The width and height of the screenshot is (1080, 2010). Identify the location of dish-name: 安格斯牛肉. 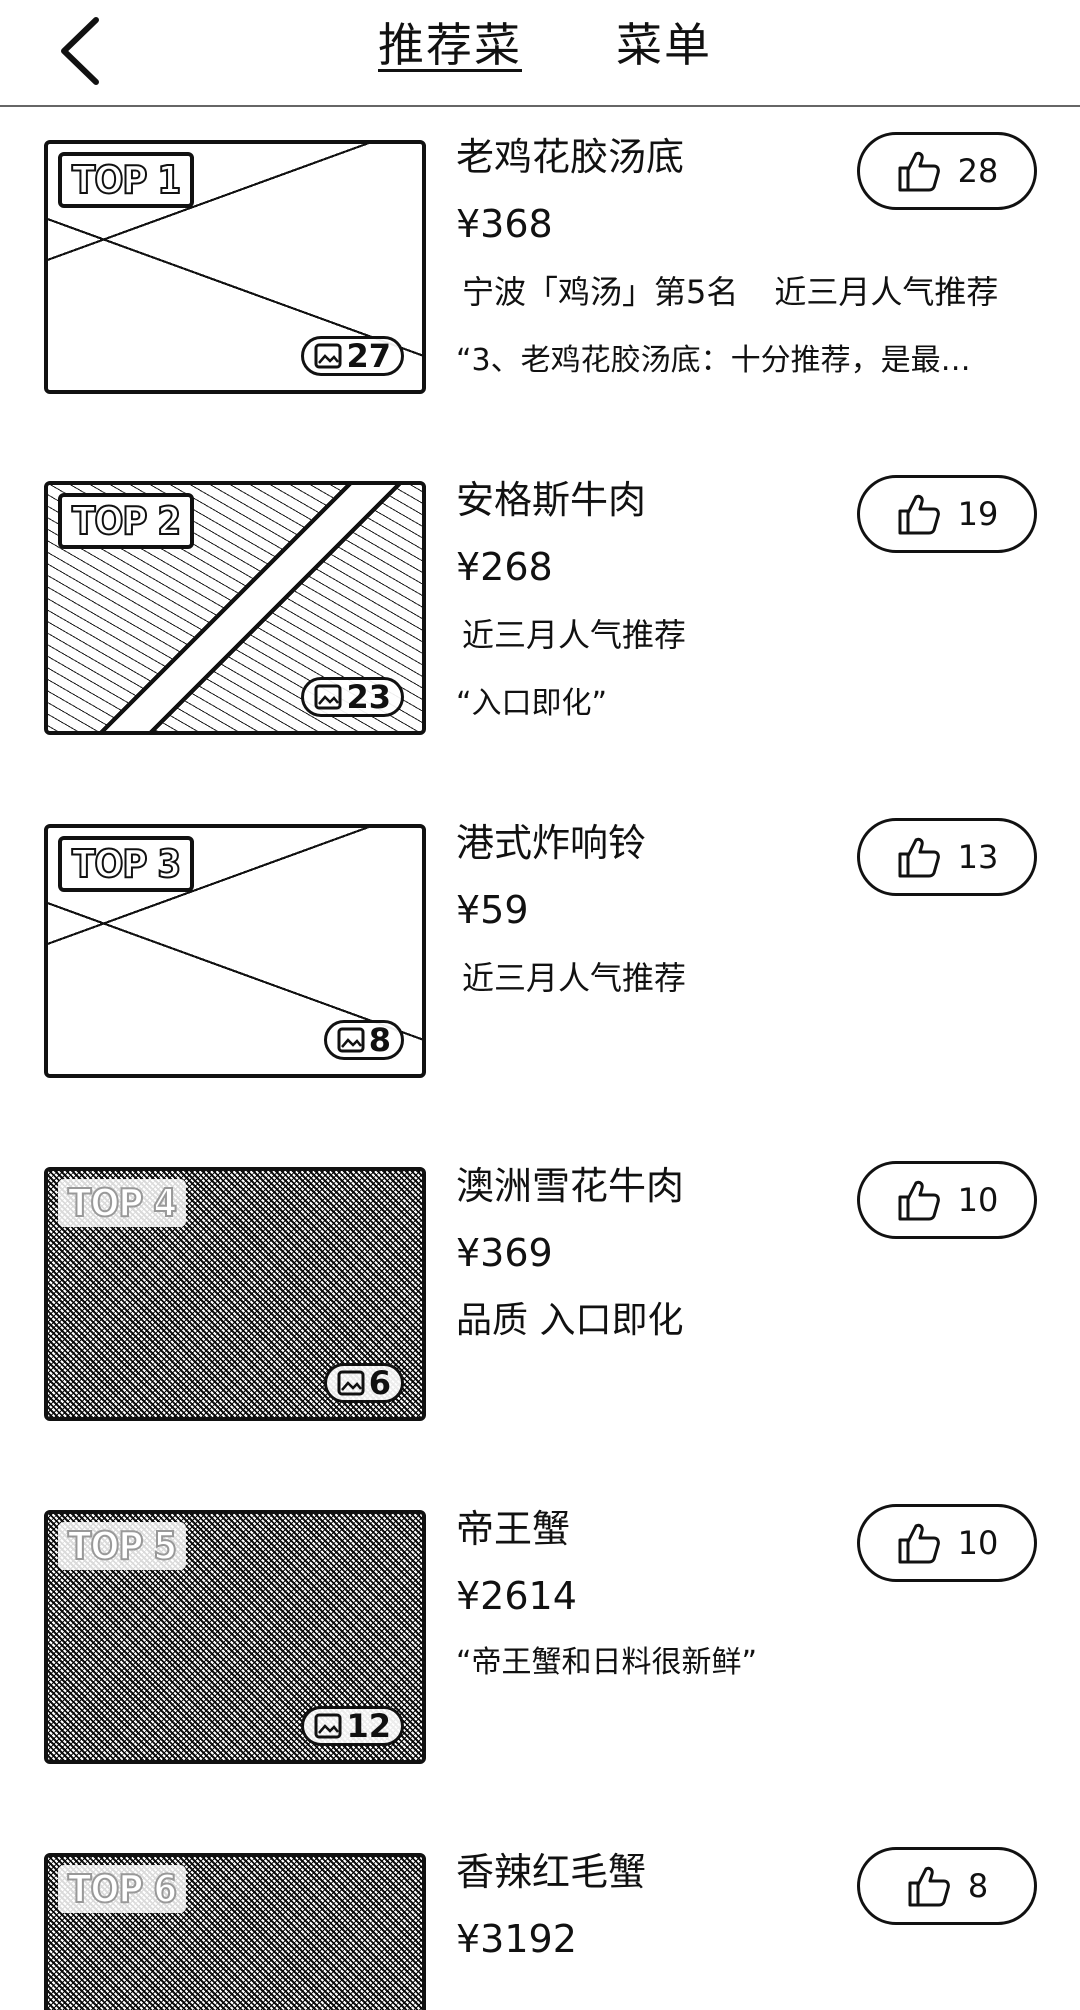
(551, 500).